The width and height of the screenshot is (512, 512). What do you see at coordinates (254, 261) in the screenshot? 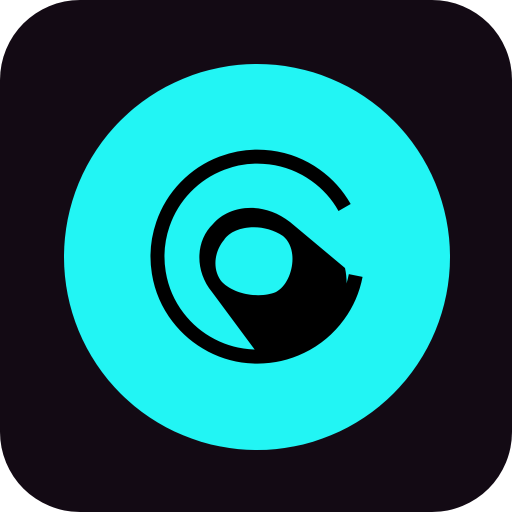
I see `inner-dot` at bounding box center [254, 261].